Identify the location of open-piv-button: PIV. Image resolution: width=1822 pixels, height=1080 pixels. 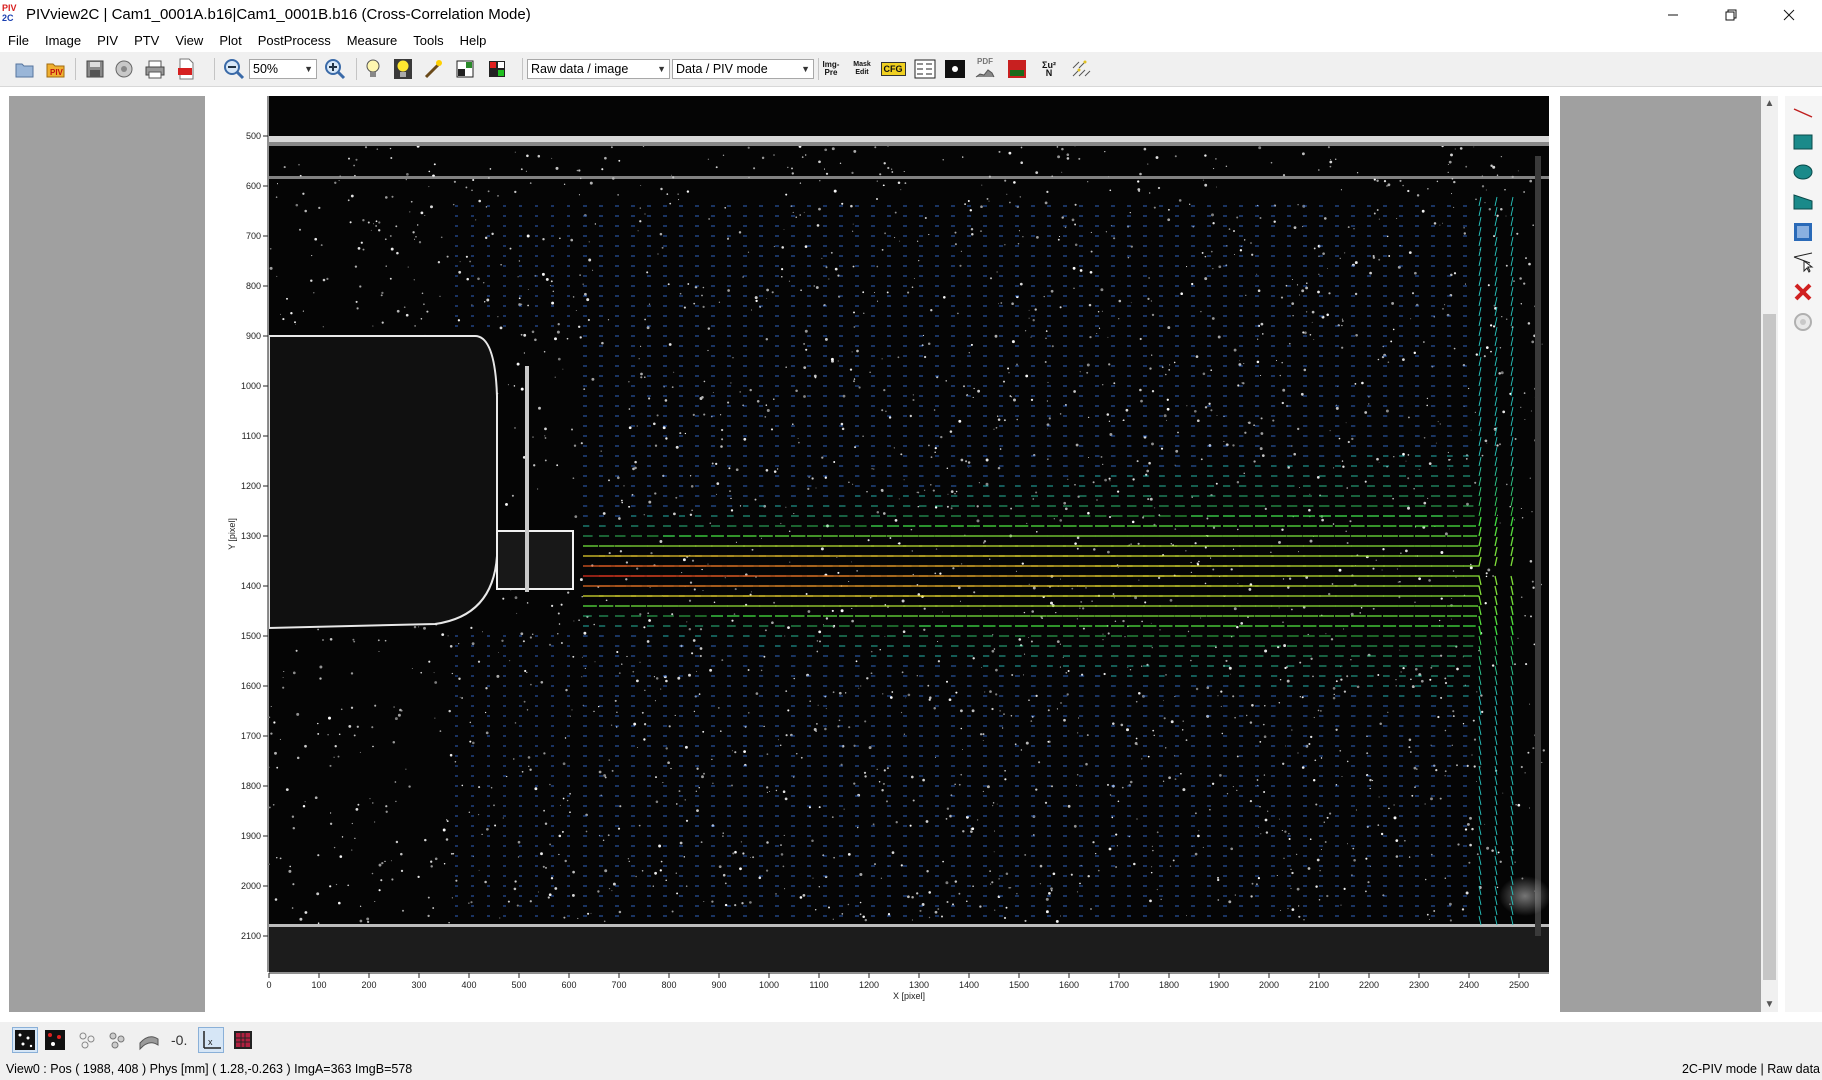
(56, 69).